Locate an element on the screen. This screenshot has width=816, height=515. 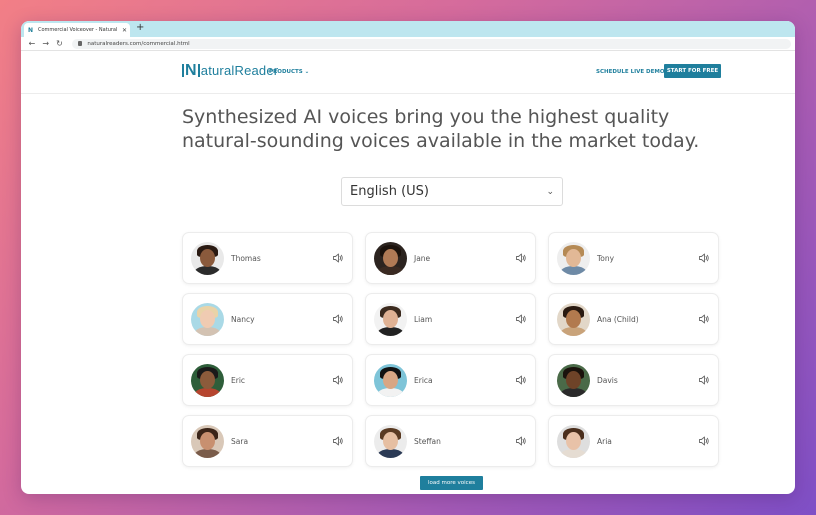
url-text: naturalreaders.com/commercial.html is located at coordinates (138, 43).